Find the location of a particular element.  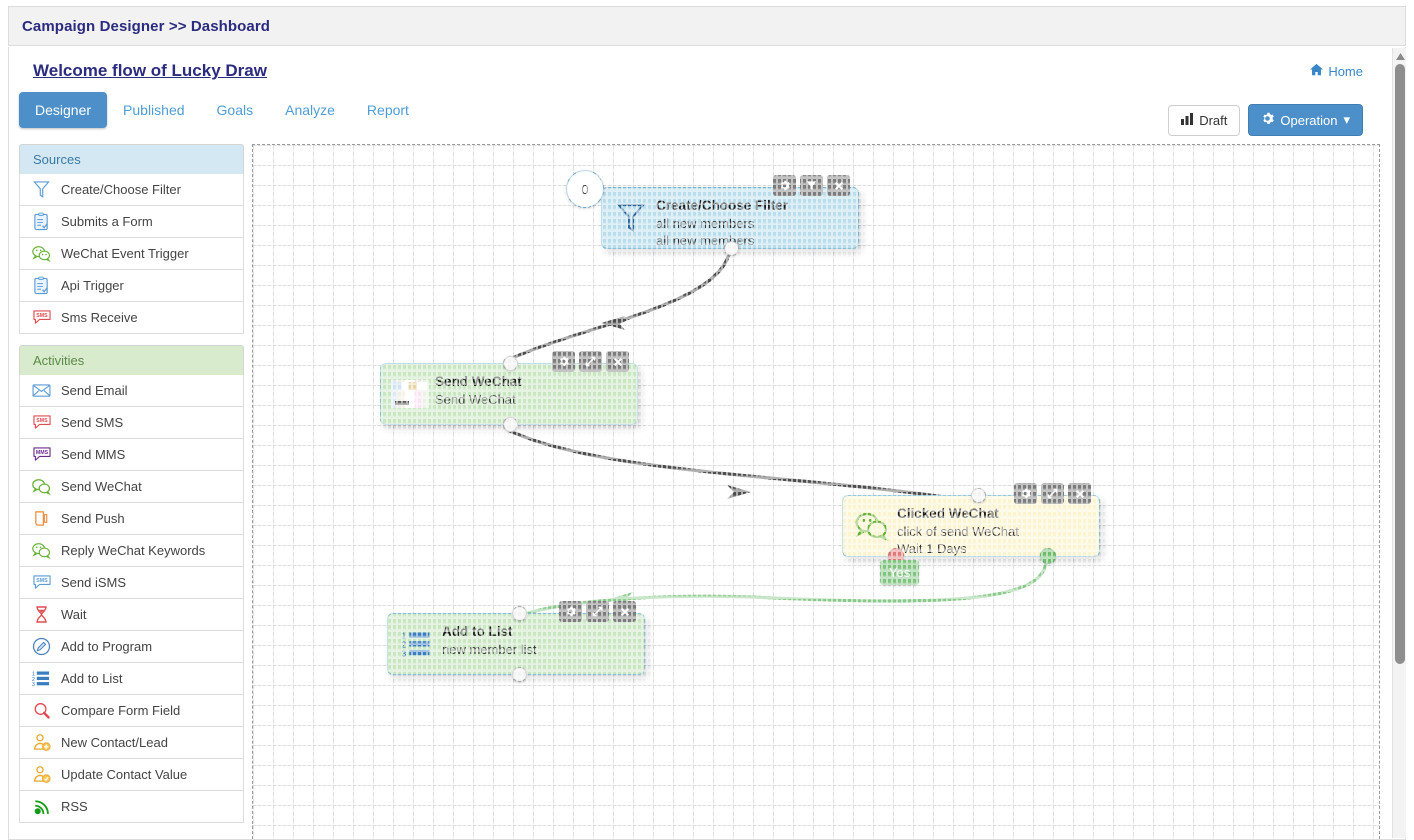

sms-icon: SMS is located at coordinates (41, 318).